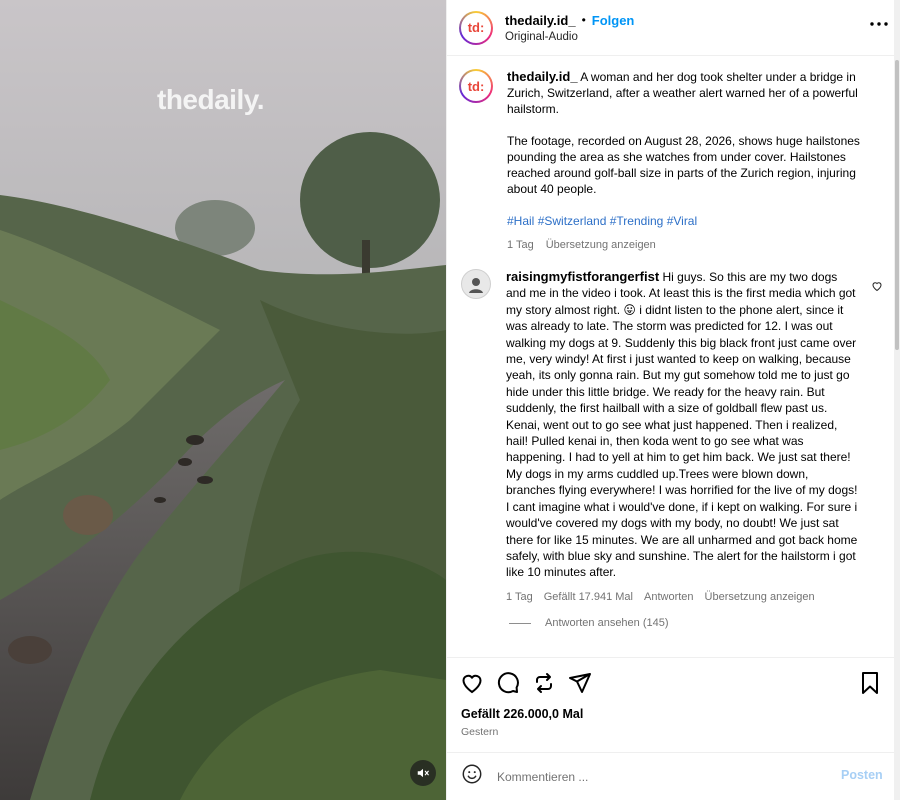 The width and height of the screenshot is (900, 800). I want to click on comment-translate-button: Übersetzung anzeigen, so click(760, 597).